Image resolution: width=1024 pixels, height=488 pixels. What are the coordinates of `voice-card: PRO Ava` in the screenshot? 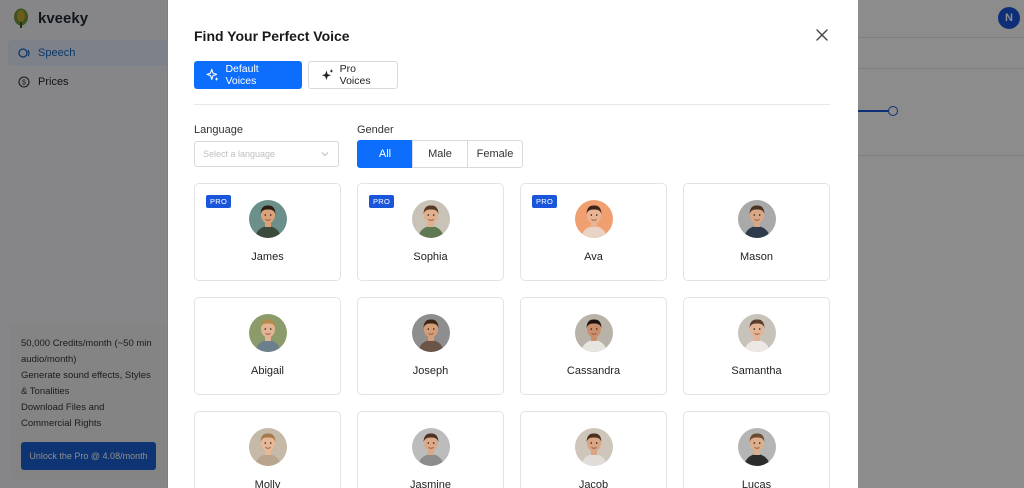 It's located at (593, 232).